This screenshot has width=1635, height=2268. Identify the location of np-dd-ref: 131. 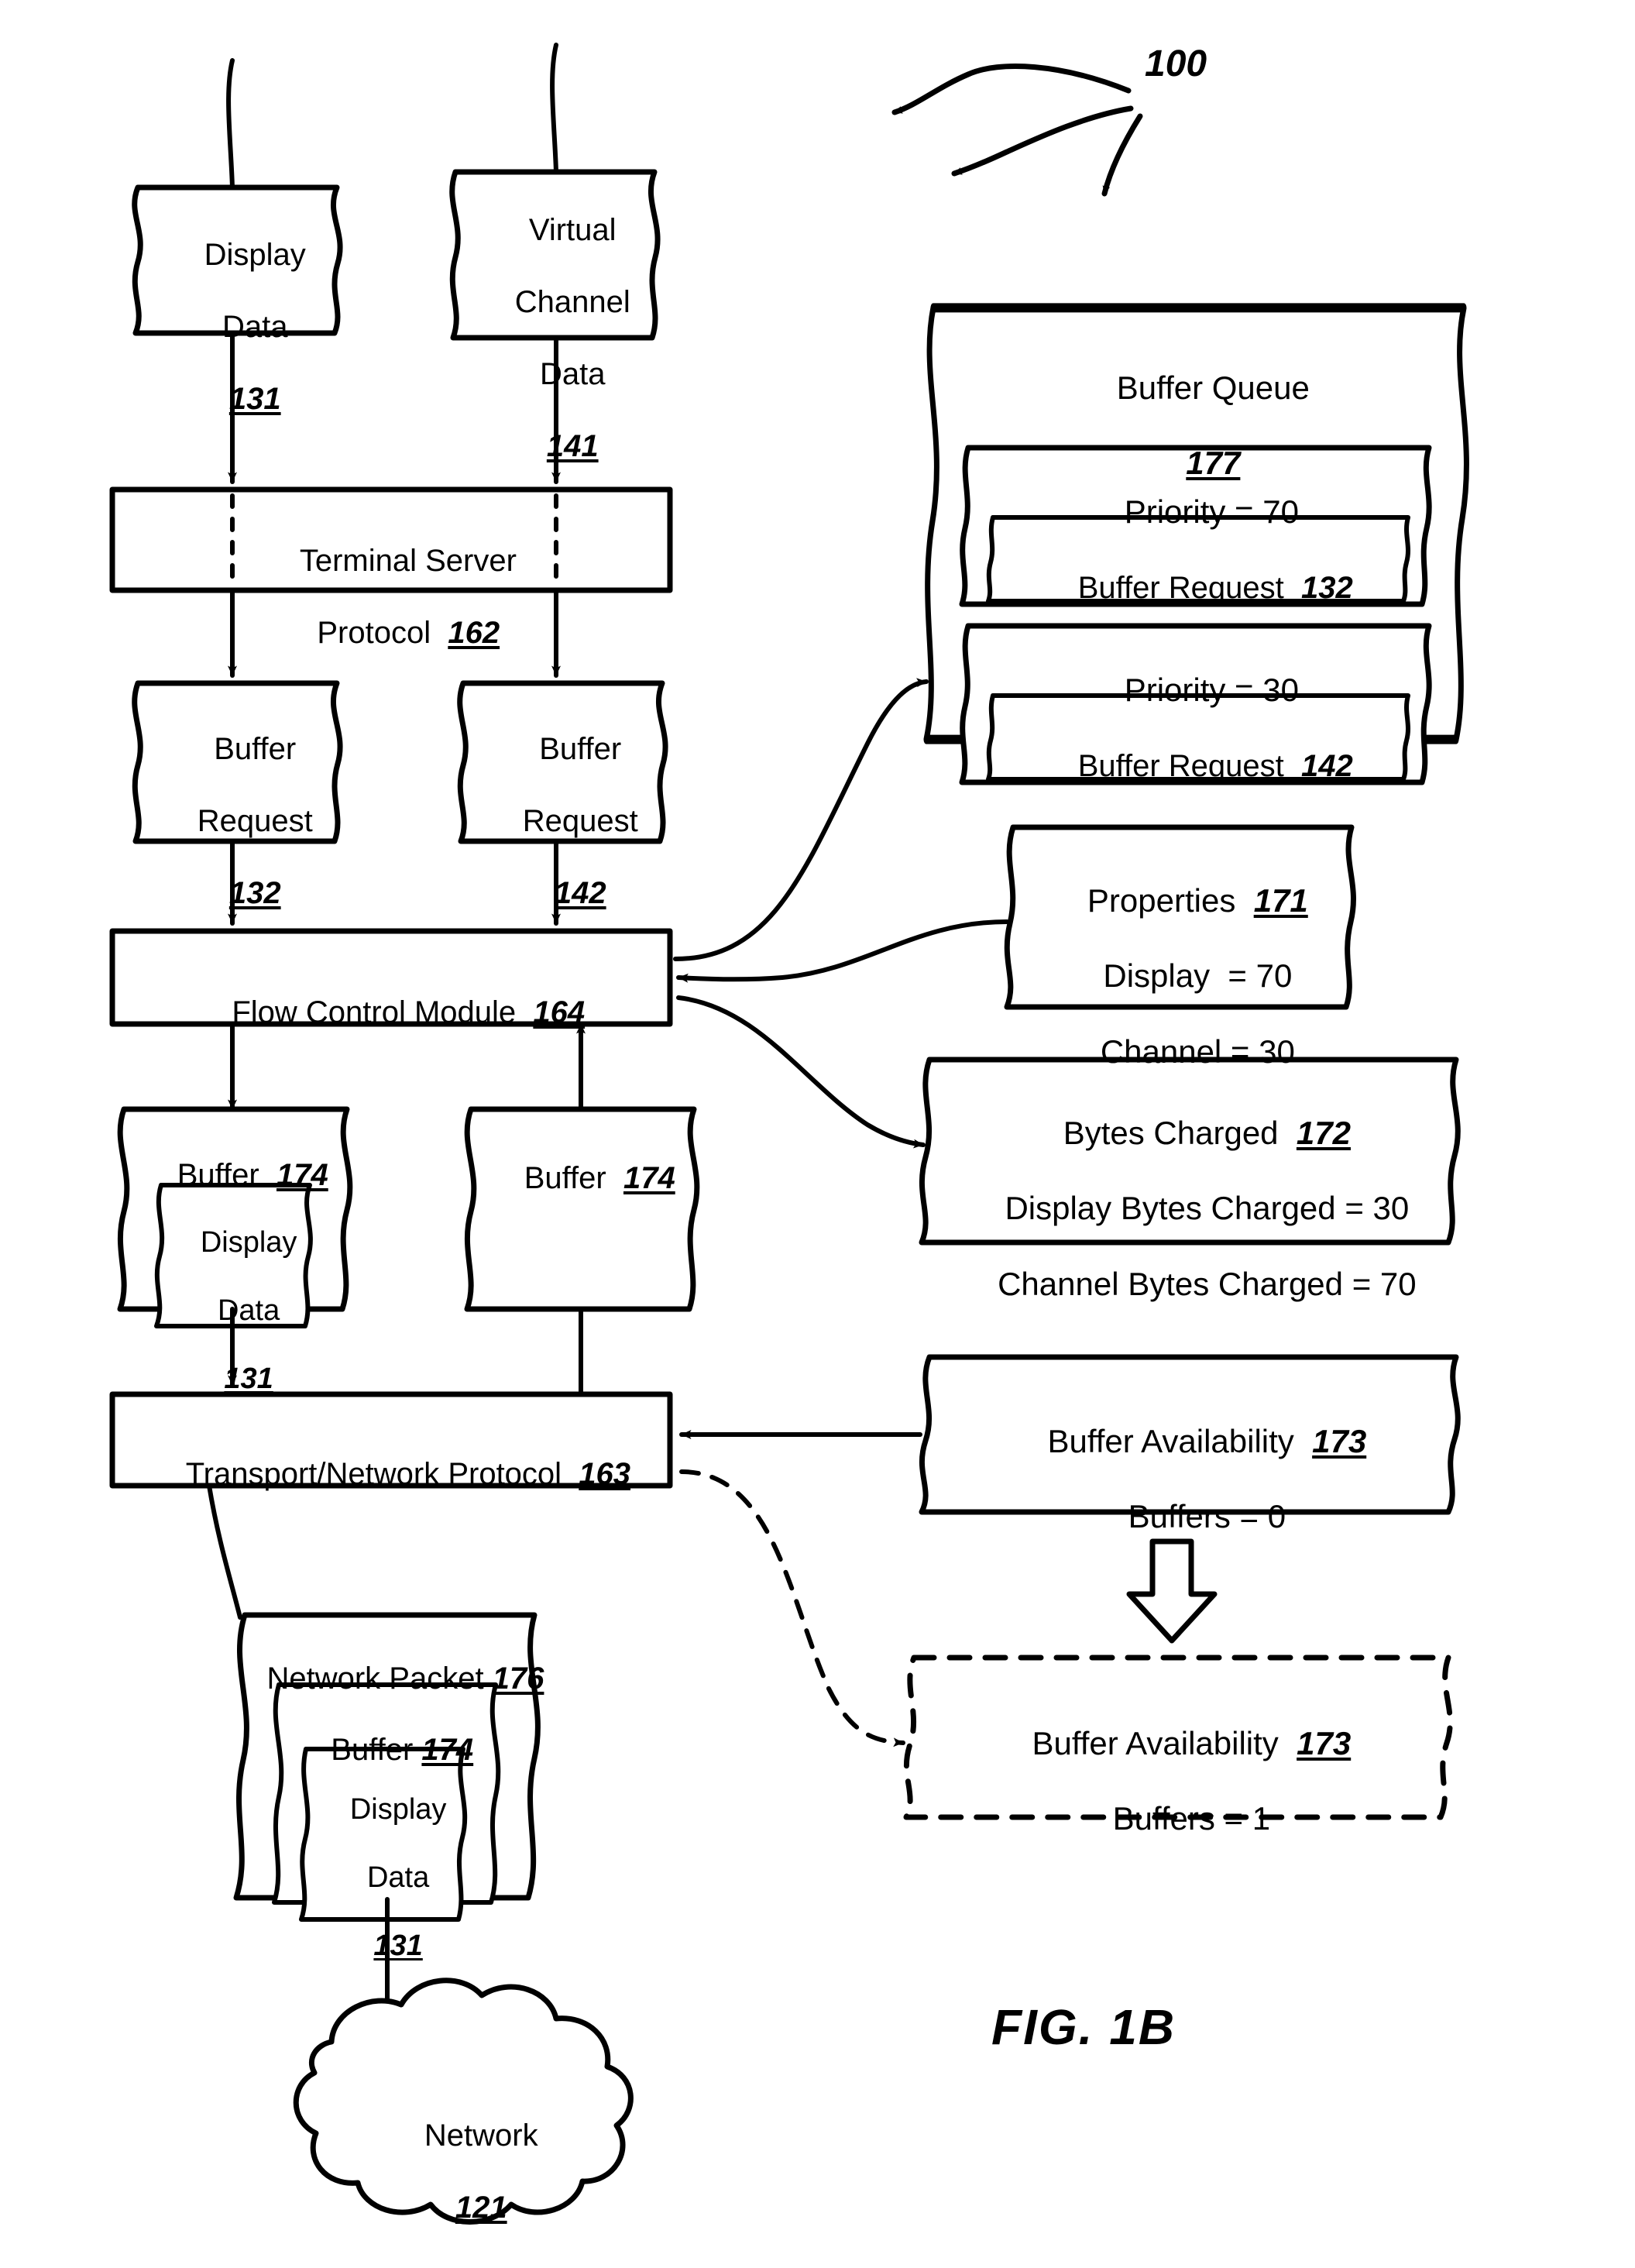
(398, 1946).